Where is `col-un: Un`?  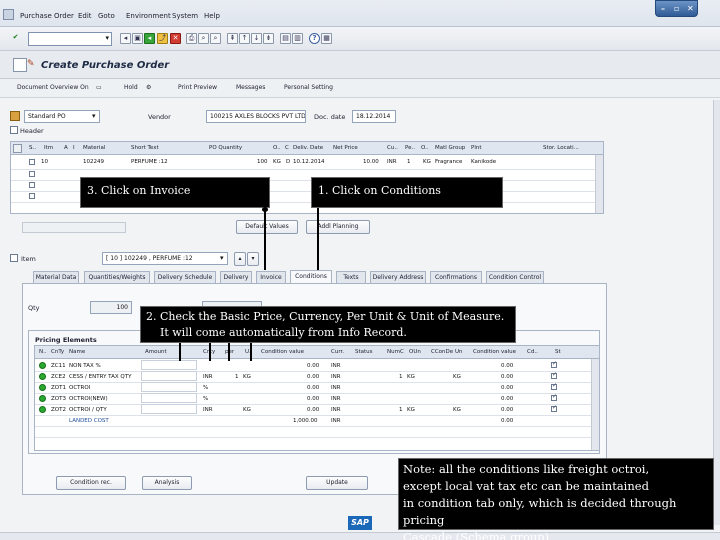
col-un: Un is located at coordinates (459, 352).